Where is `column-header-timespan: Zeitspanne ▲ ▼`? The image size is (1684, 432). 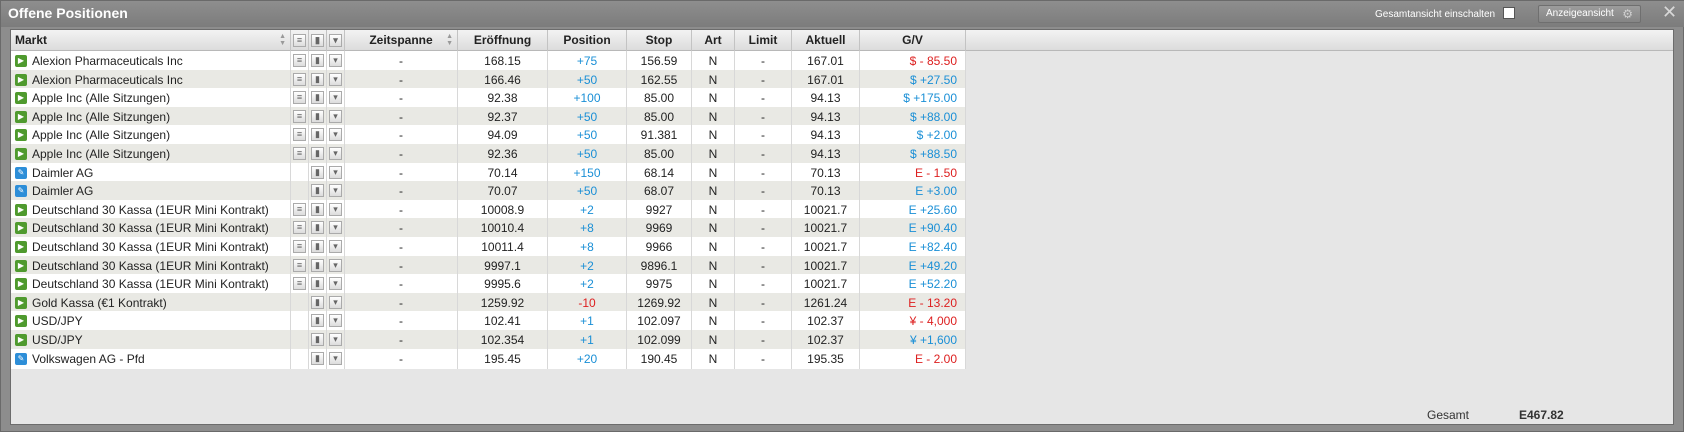 column-header-timespan: Zeitspanne ▲ ▼ is located at coordinates (401, 40).